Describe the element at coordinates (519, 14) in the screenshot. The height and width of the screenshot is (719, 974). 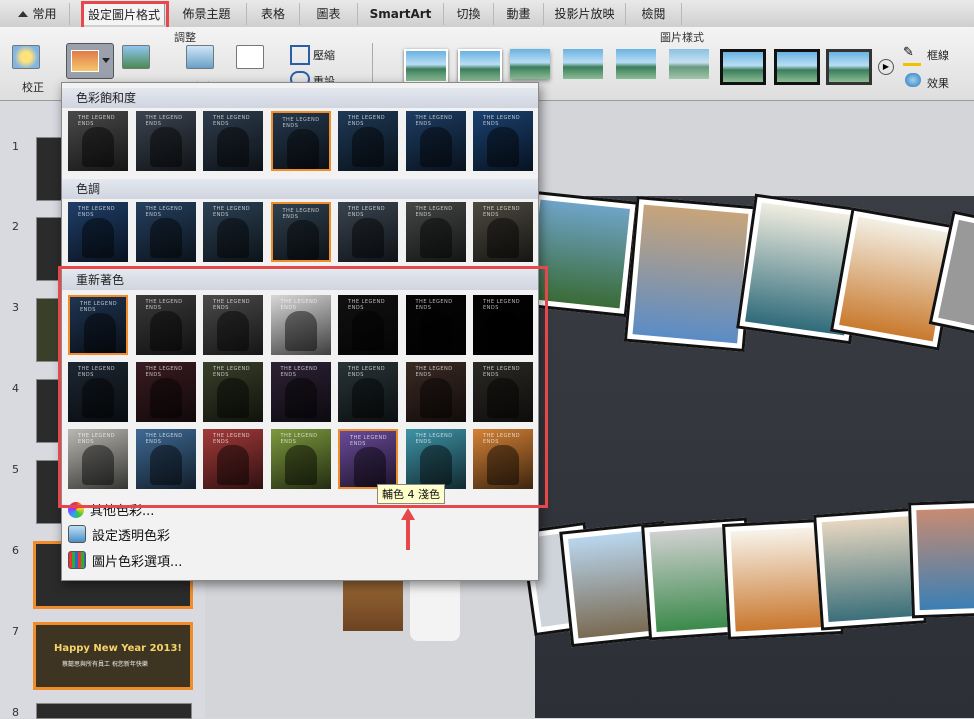
I see `tab-animations: 動畫` at that location.